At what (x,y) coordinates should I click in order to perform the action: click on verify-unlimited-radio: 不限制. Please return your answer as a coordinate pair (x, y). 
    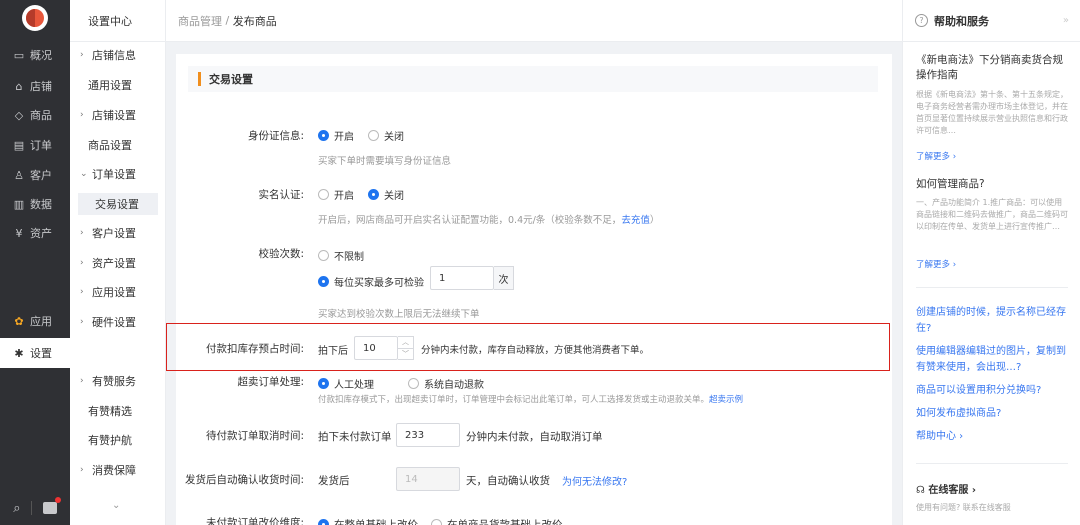
    Looking at the image, I should click on (341, 255).